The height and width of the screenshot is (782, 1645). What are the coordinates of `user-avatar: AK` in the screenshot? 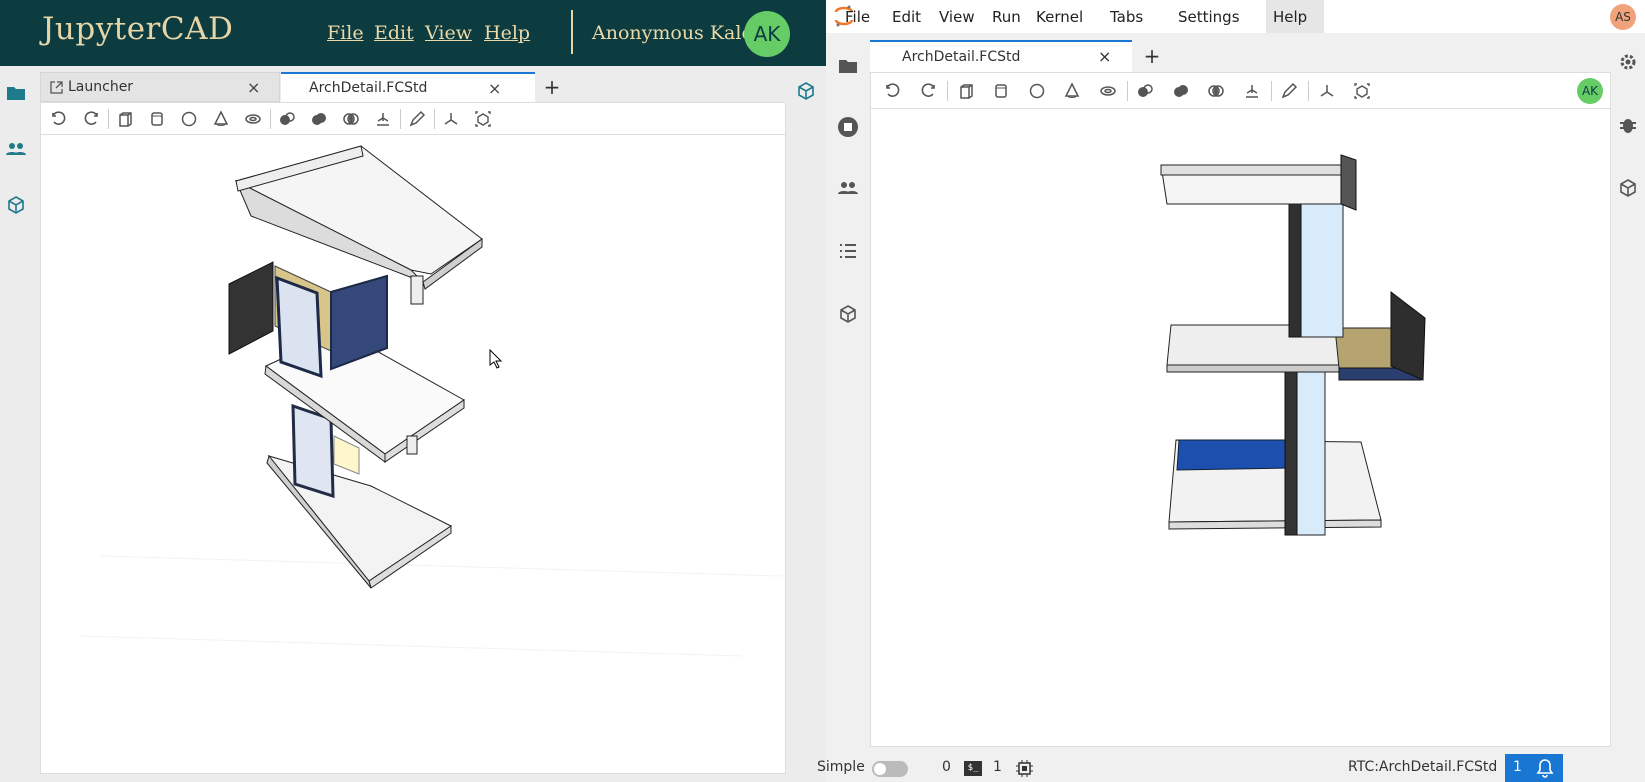 It's located at (767, 34).